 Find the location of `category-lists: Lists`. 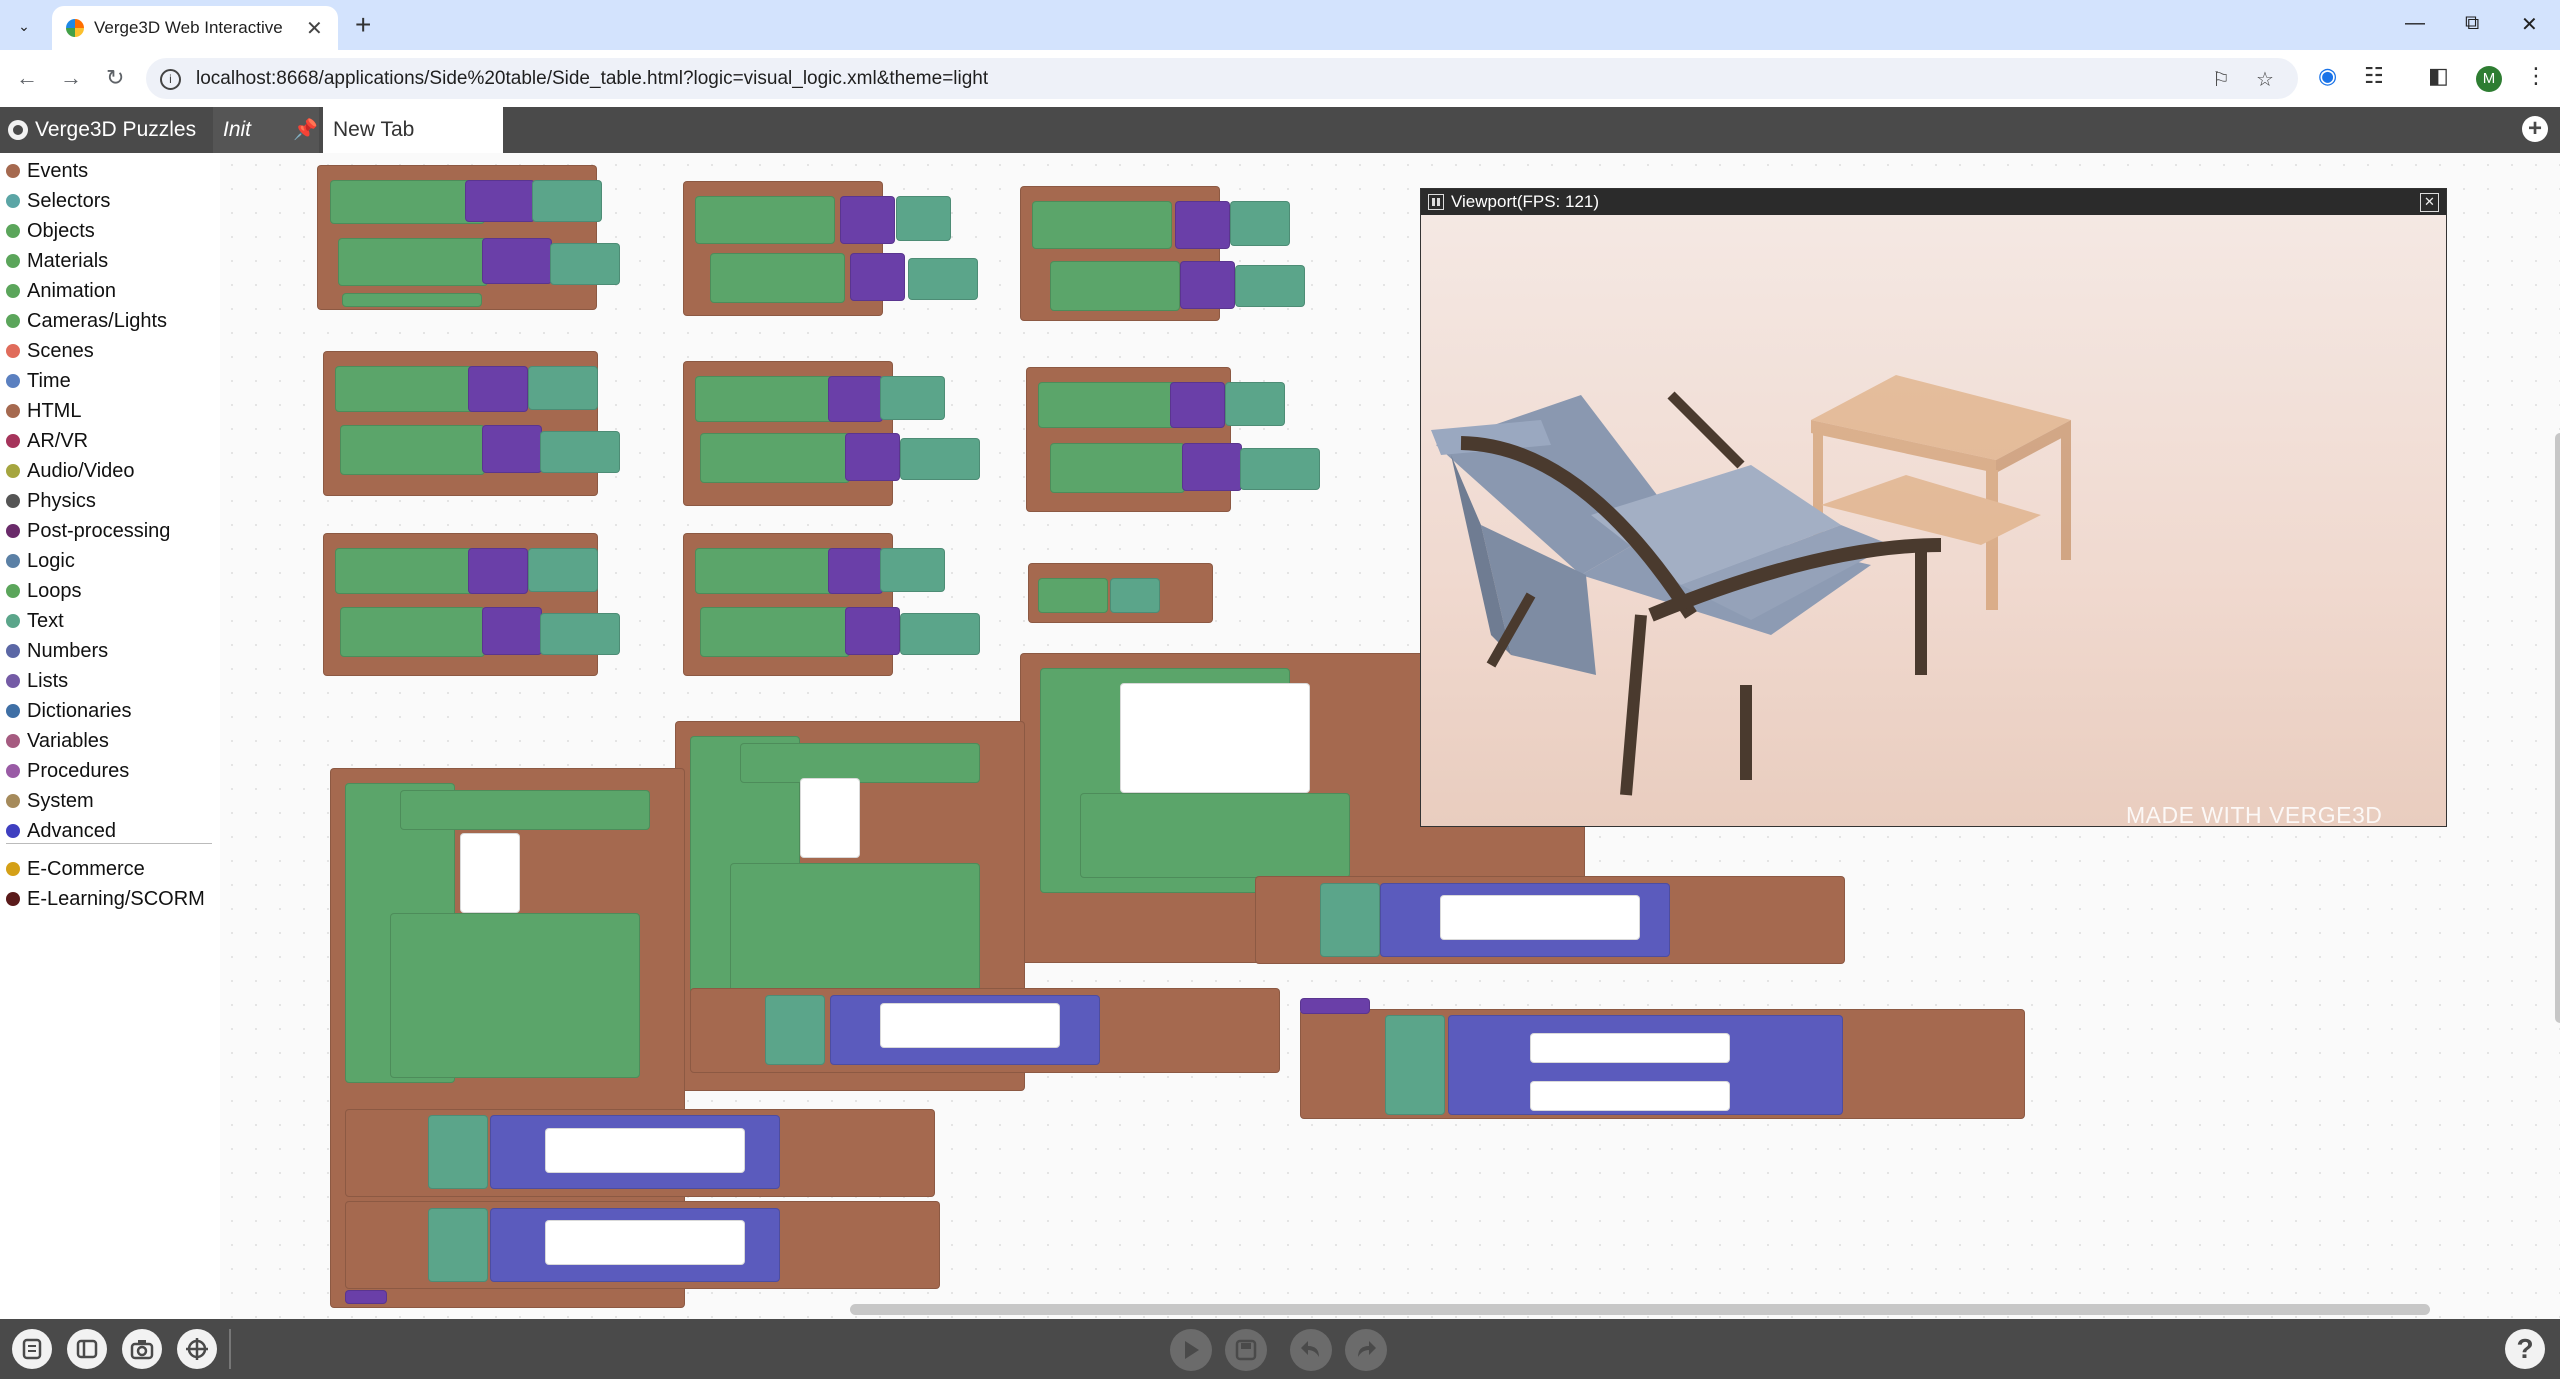

category-lists: Lists is located at coordinates (37, 681).